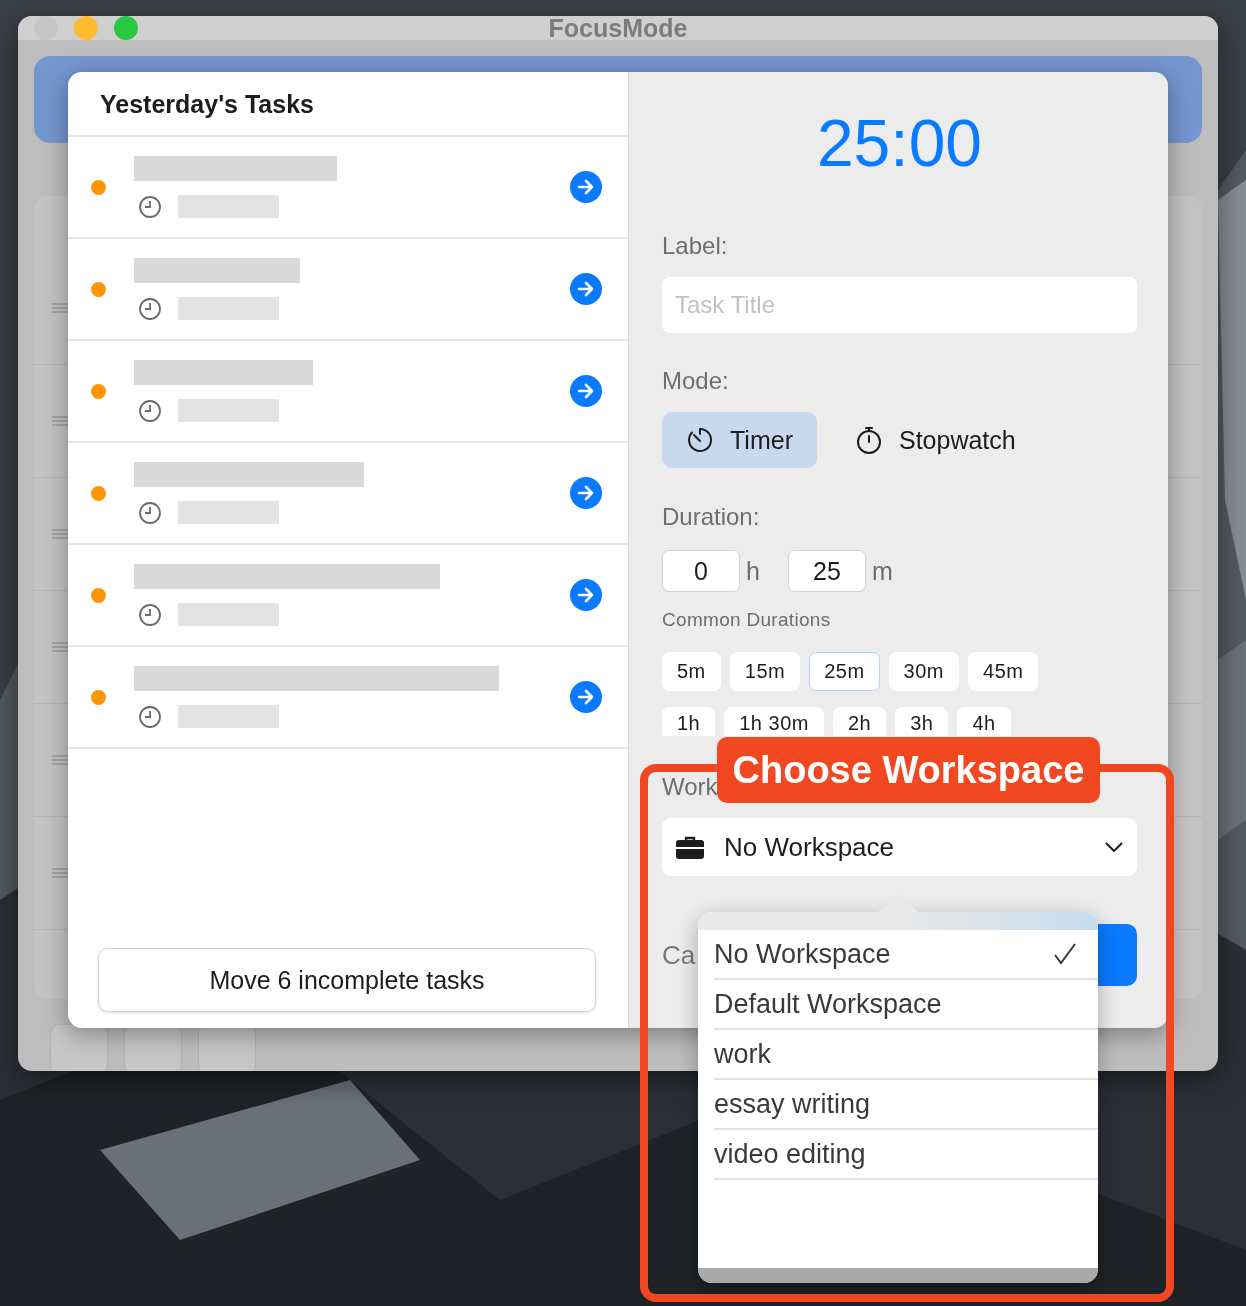 This screenshot has height=1306, width=1246. I want to click on chevron-down-icon, so click(1114, 847).